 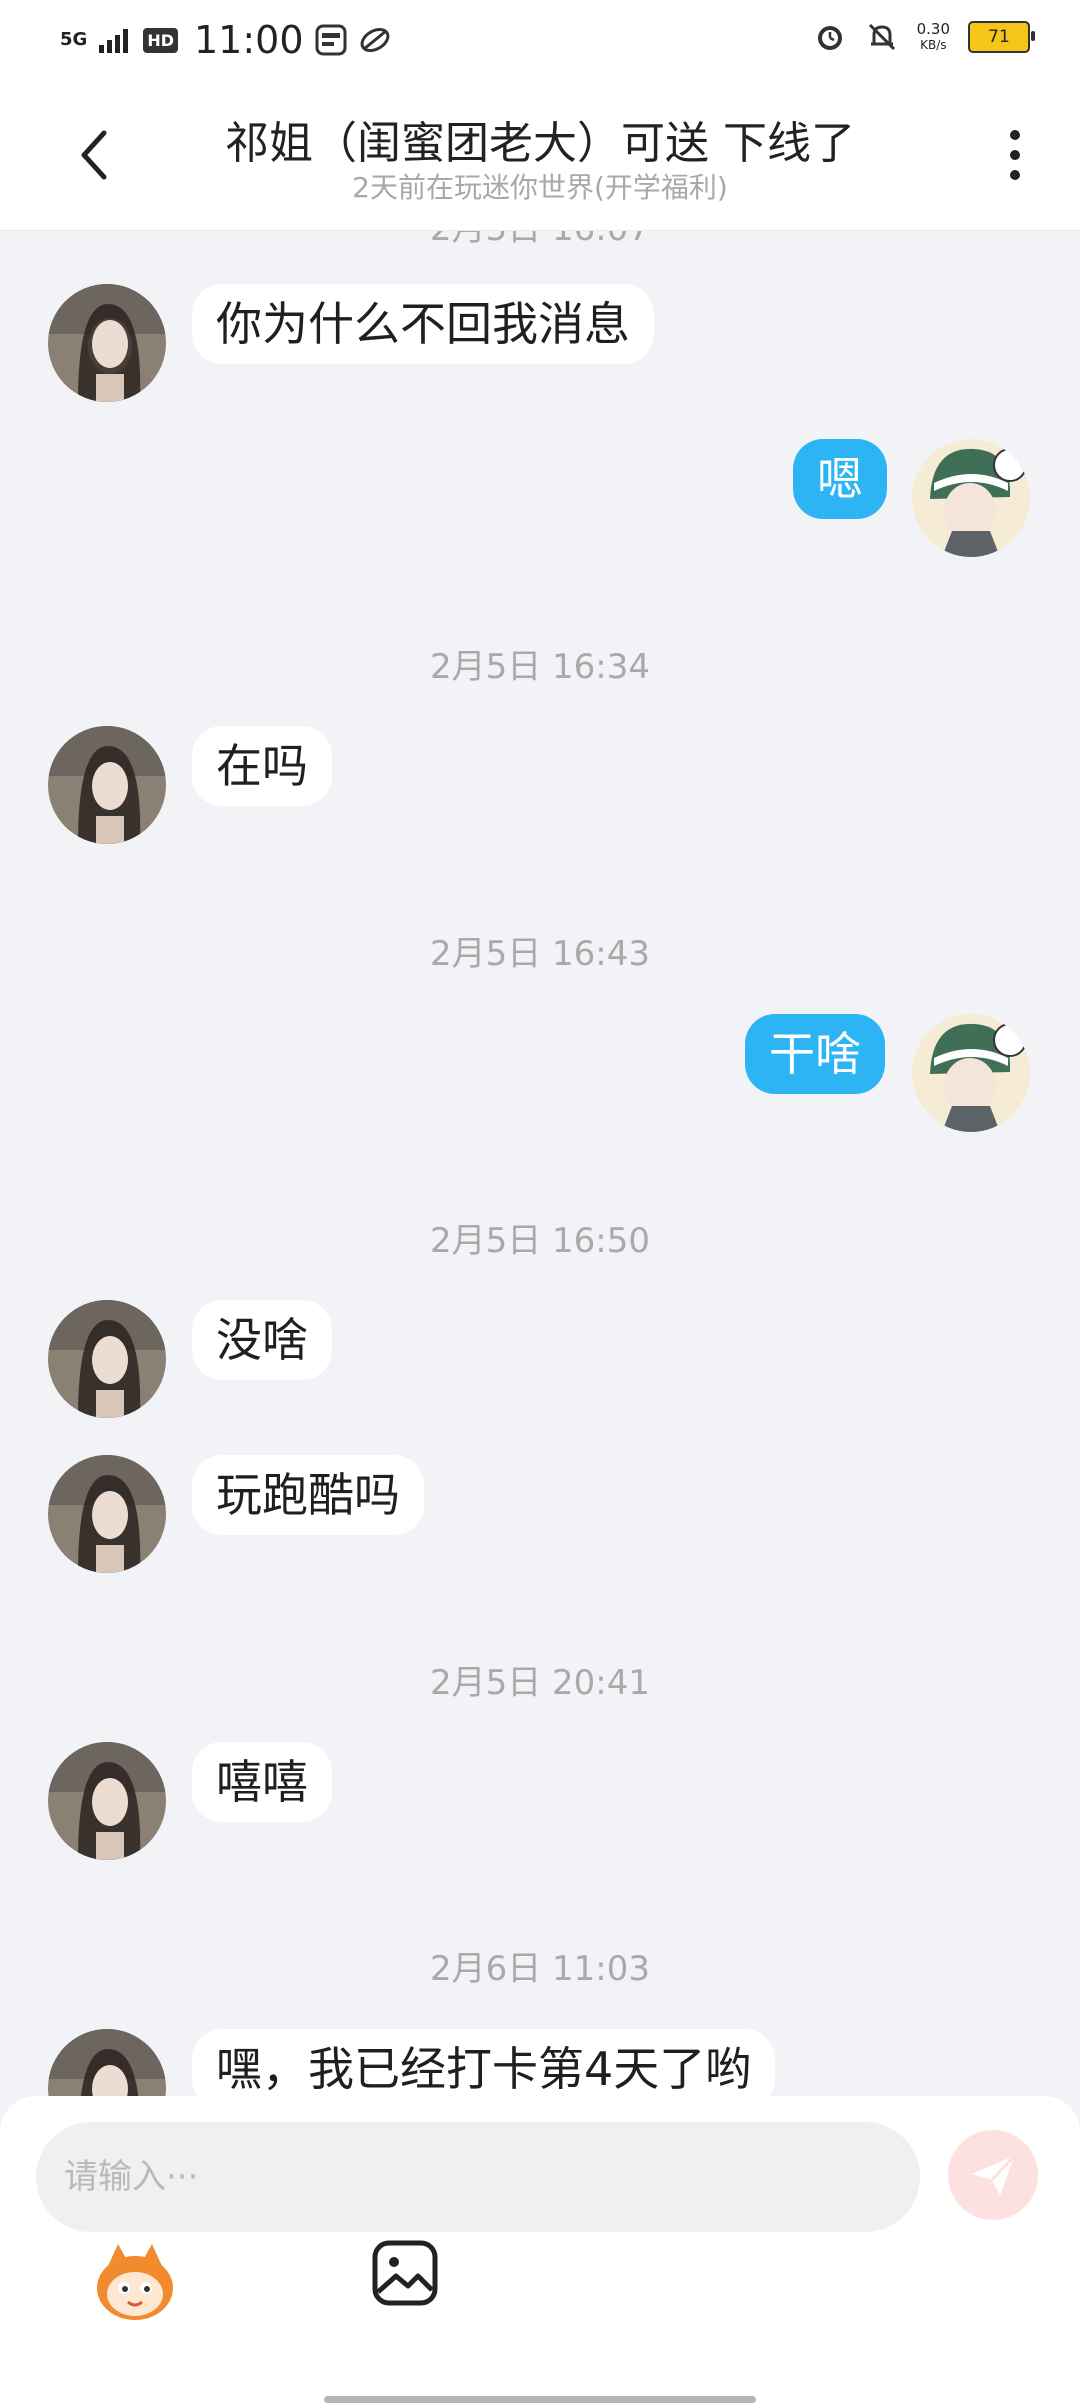 I want to click on message-bubble-outgoing: 干啥, so click(x=815, y=1054).